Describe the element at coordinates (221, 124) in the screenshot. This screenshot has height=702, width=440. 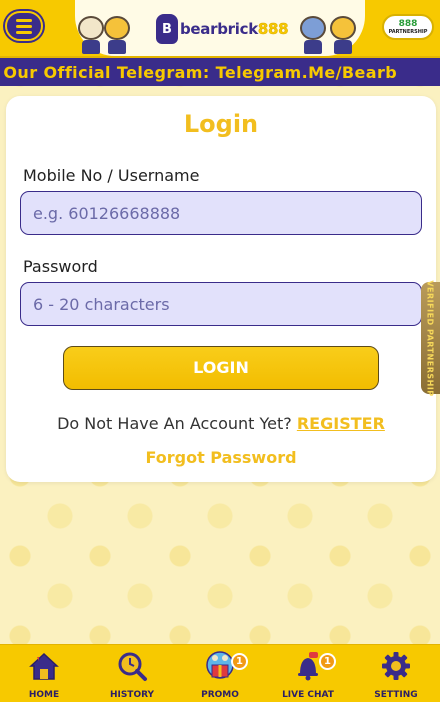
I see `login-title: Login` at that location.